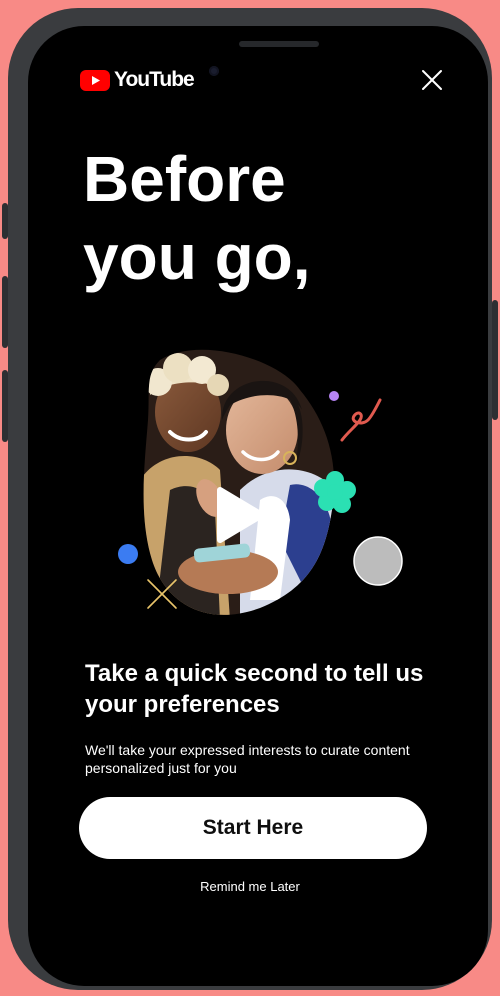 The height and width of the screenshot is (996, 500). Describe the element at coordinates (214, 71) in the screenshot. I see `front-camera` at that location.